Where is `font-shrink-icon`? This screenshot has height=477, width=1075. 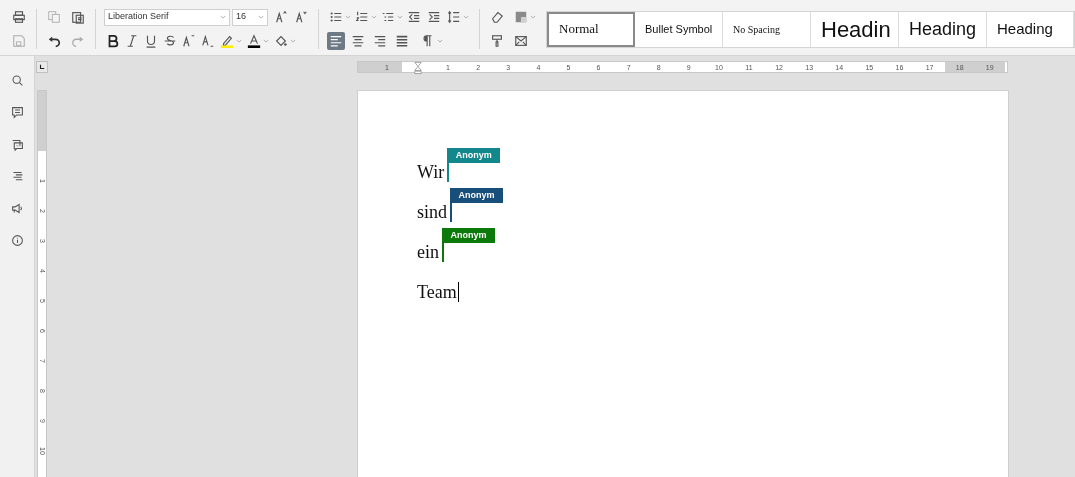
font-shrink-icon is located at coordinates (301, 17).